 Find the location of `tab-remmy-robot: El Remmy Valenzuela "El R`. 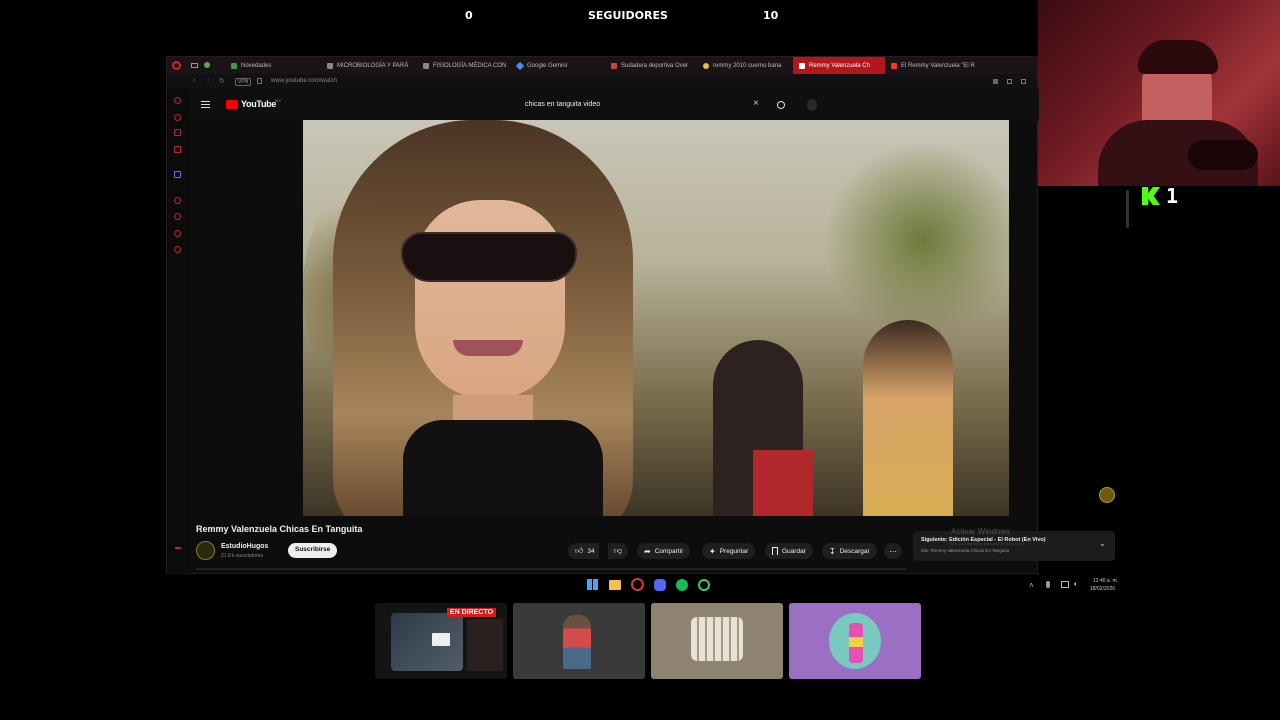

tab-remmy-robot: El Remmy Valenzuela "El R is located at coordinates (930, 65).